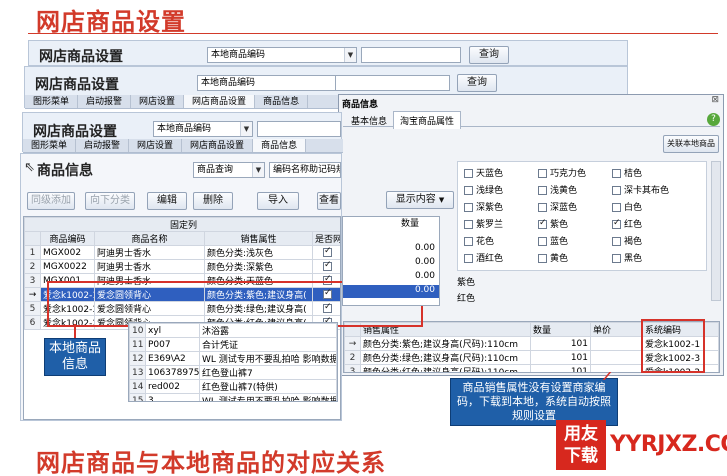 Image resolution: width=727 pixels, height=476 pixels. What do you see at coordinates (75, 331) in the screenshot?
I see `local-note-connector` at bounding box center [75, 331].